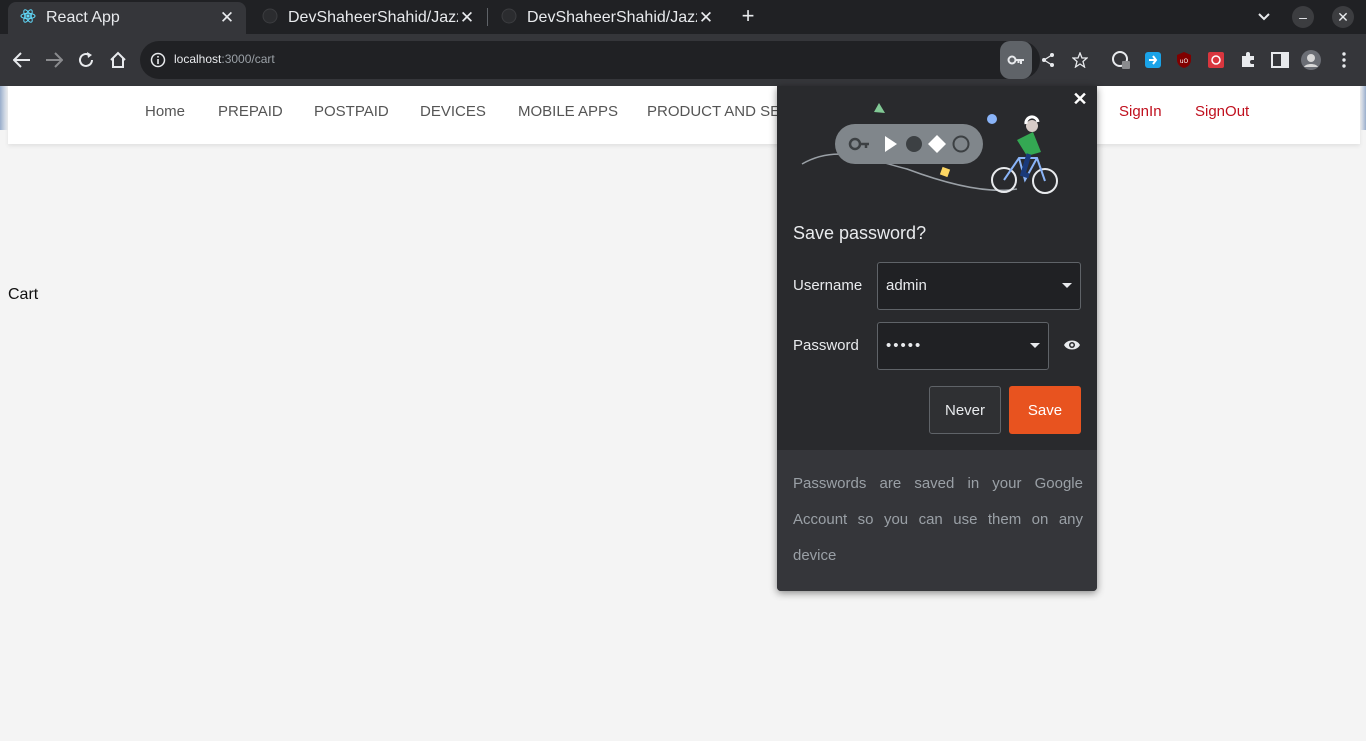 This screenshot has width=1366, height=741. I want to click on nav-home: Home, so click(165, 111).